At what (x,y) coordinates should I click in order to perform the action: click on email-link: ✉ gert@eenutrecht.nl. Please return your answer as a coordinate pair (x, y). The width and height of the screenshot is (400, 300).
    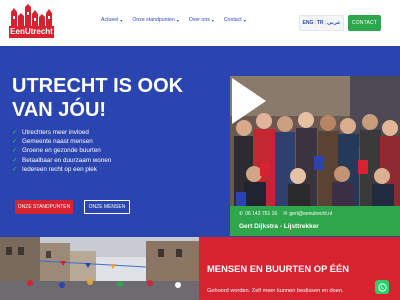
    Looking at the image, I should click on (307, 214).